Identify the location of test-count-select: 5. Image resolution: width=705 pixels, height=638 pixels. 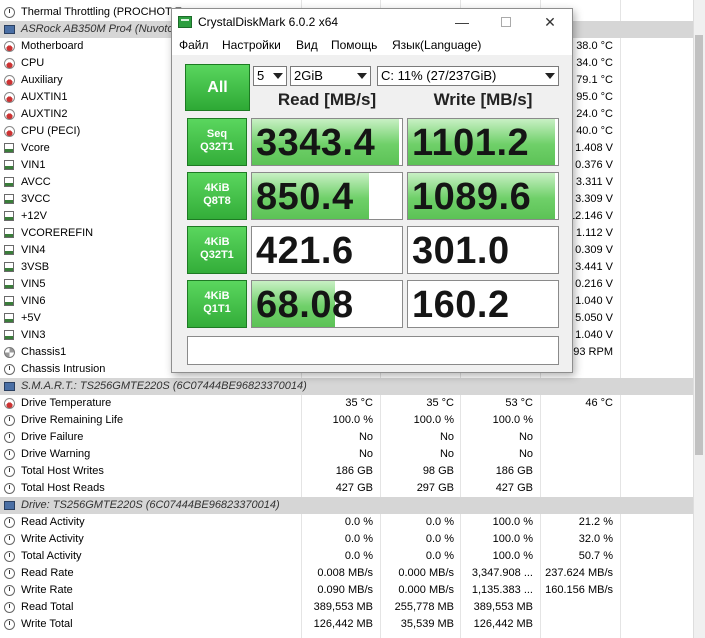
(270, 76).